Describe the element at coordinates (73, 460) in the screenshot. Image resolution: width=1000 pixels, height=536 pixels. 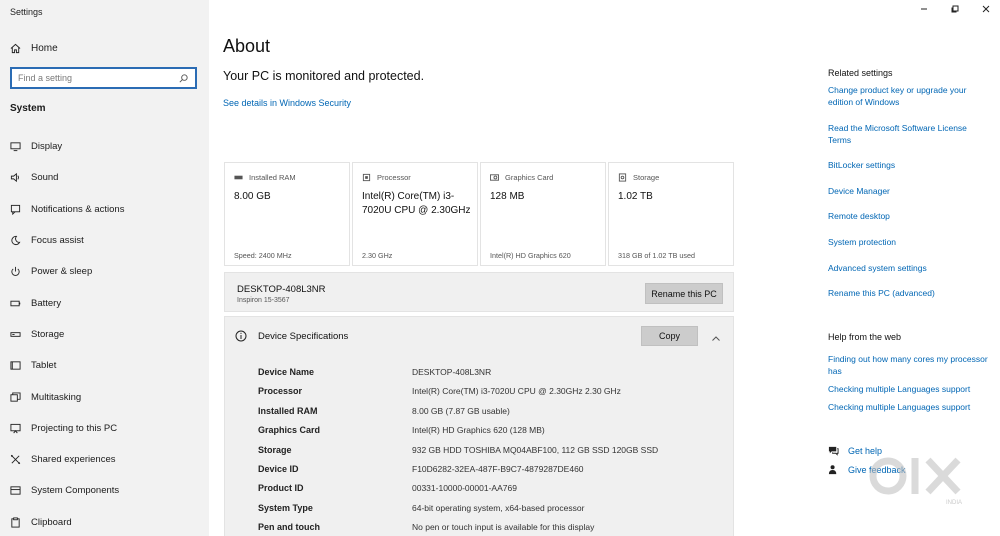
I see `sidebar-item-label: Shared experiences` at that location.